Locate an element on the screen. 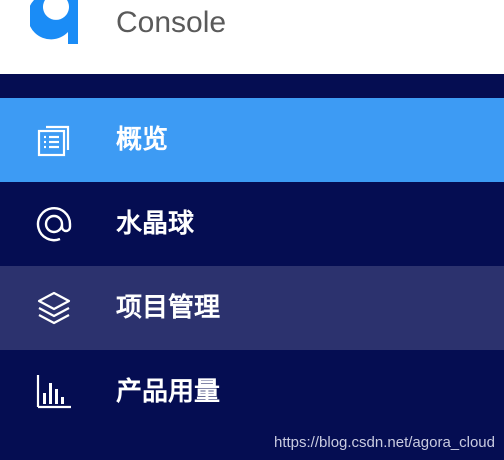 The height and width of the screenshot is (460, 504). sidebar-item-label: 概览 is located at coordinates (142, 140).